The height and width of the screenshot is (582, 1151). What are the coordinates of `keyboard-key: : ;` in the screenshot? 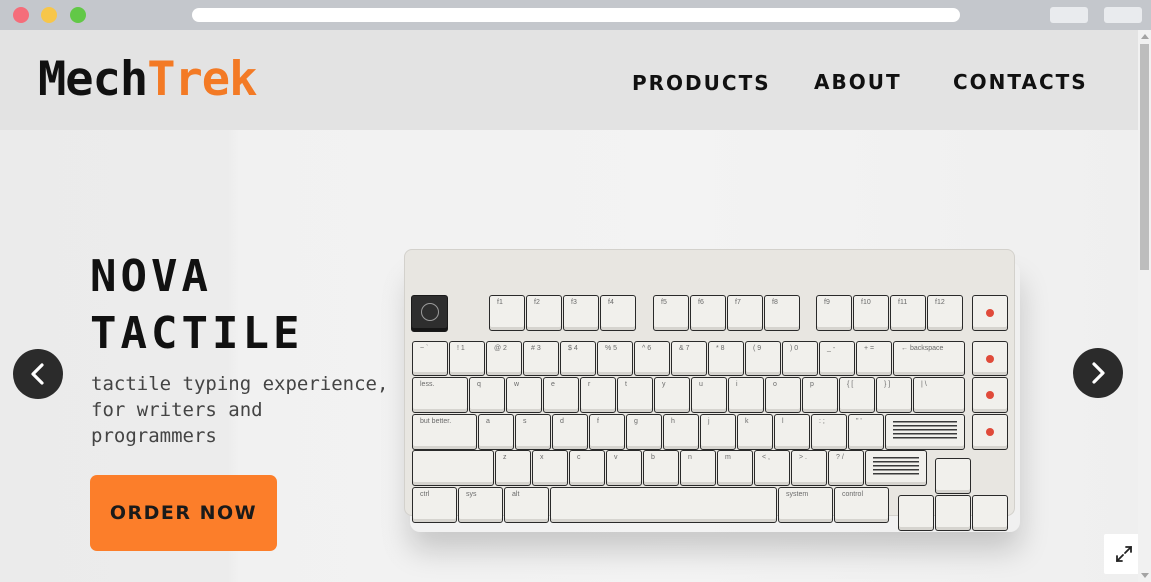 It's located at (829, 432).